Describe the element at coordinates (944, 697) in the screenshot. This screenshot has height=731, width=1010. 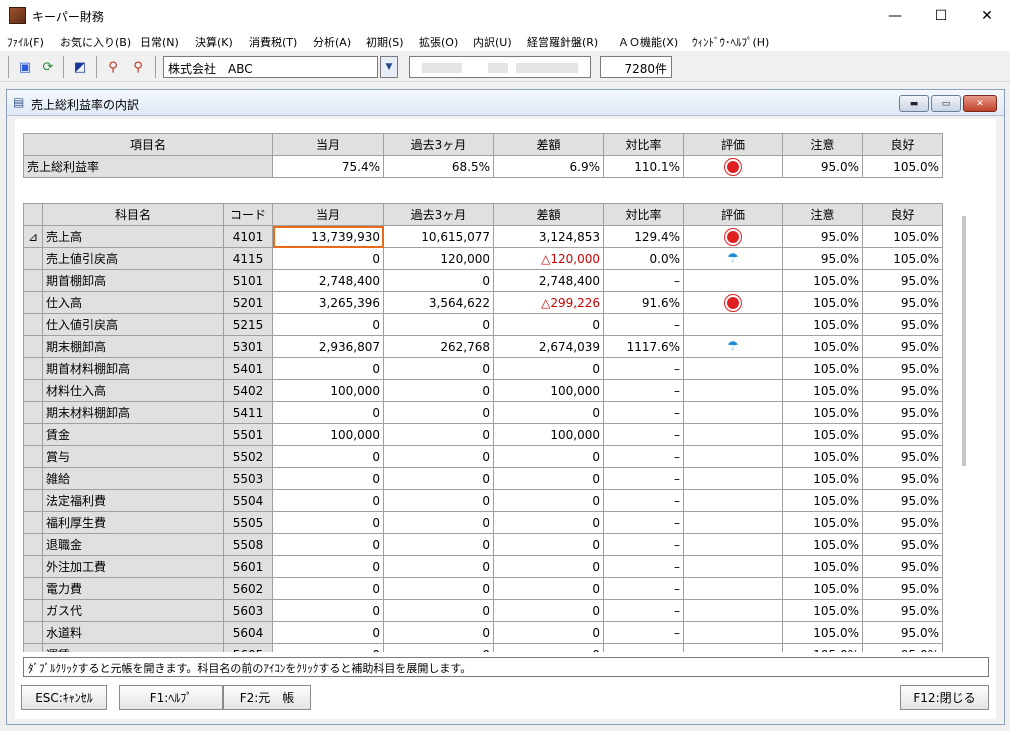
I see `close-button: F12:閉じる` at that location.